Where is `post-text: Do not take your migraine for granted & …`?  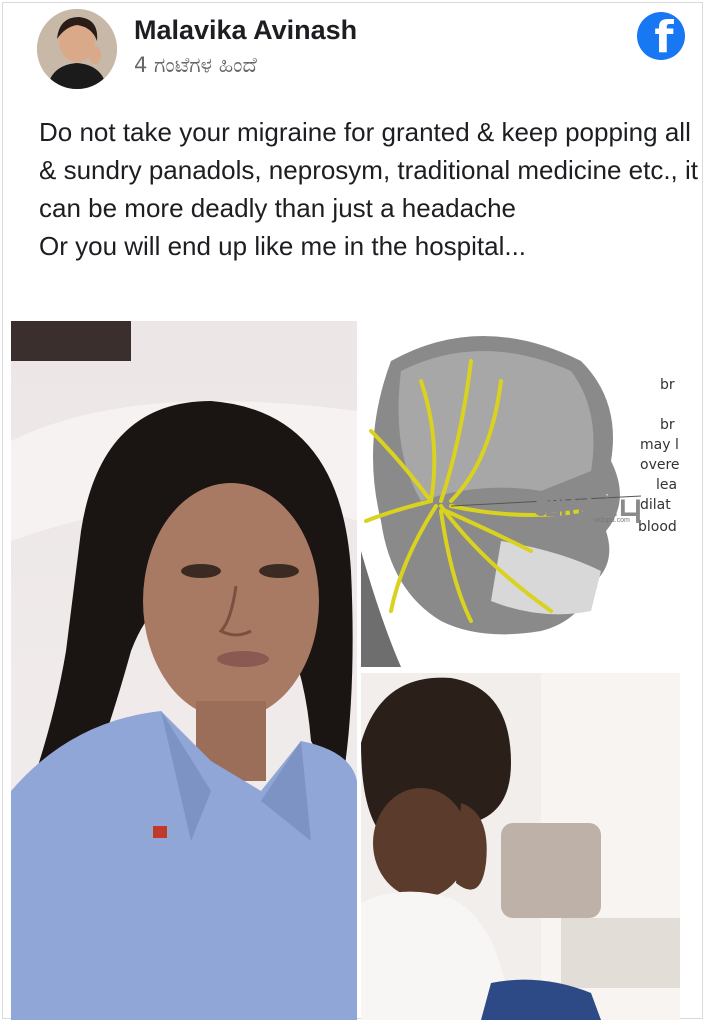
post-text: Do not take your migraine for granted & … is located at coordinates (369, 189).